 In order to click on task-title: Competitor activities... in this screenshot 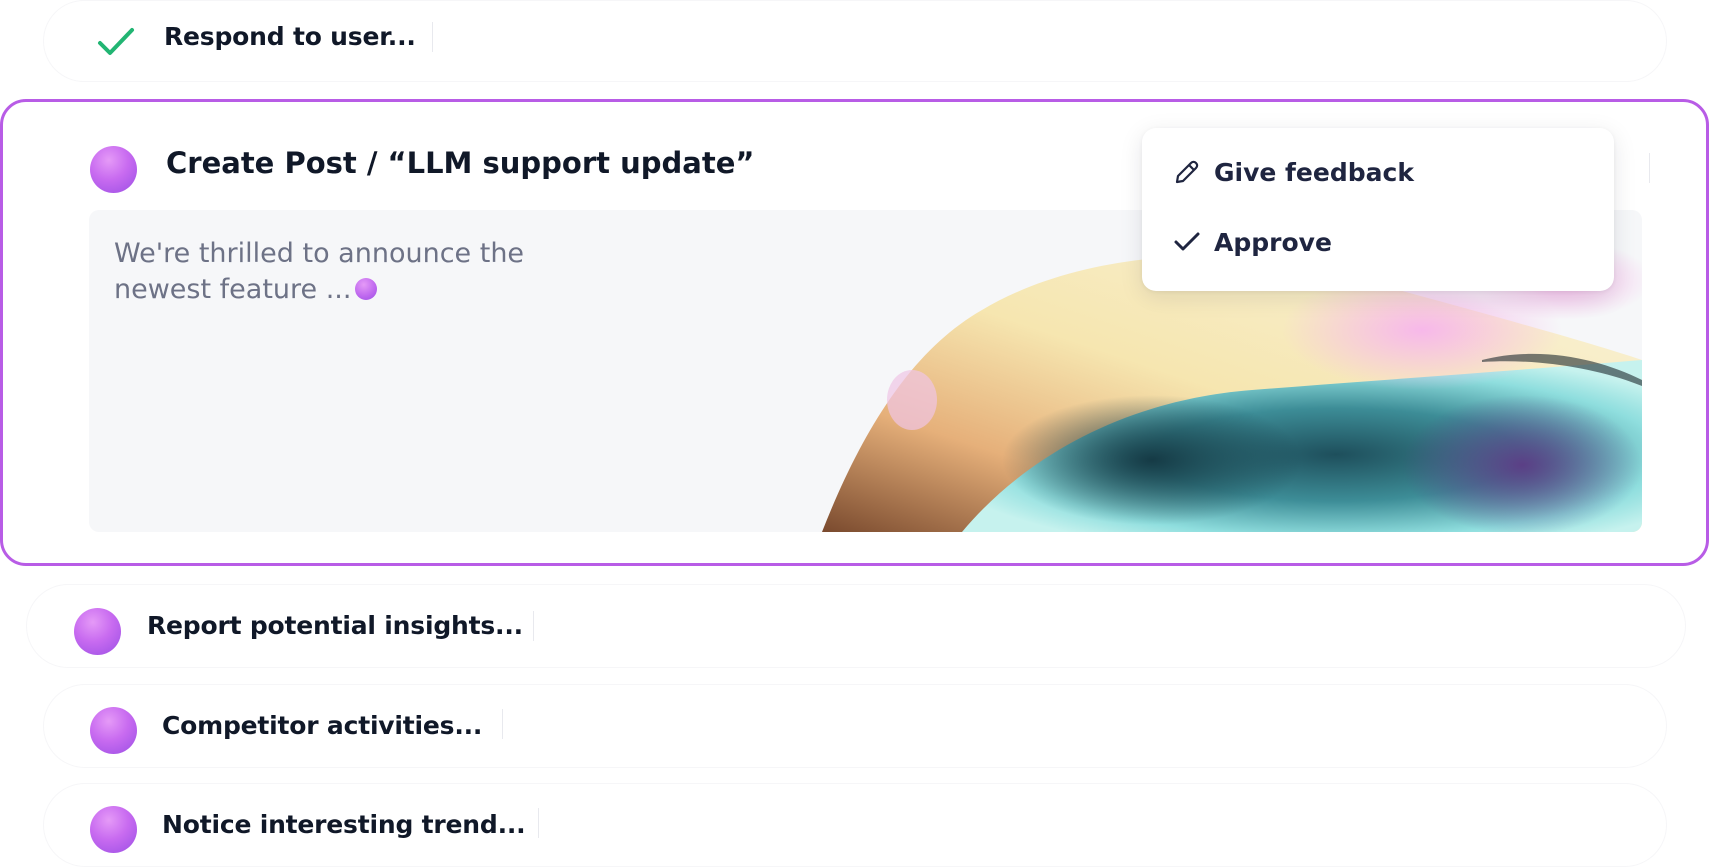, I will do `click(322, 725)`.